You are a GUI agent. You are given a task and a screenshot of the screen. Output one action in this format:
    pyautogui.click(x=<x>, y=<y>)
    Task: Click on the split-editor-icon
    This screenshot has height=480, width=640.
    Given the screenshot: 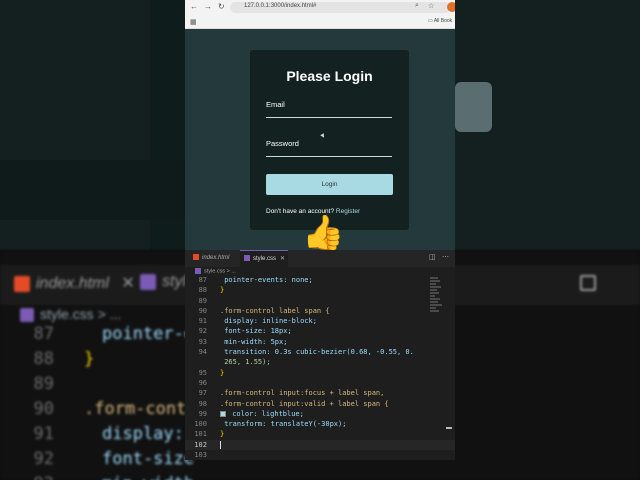 What is the action you would take?
    pyautogui.click(x=588, y=283)
    